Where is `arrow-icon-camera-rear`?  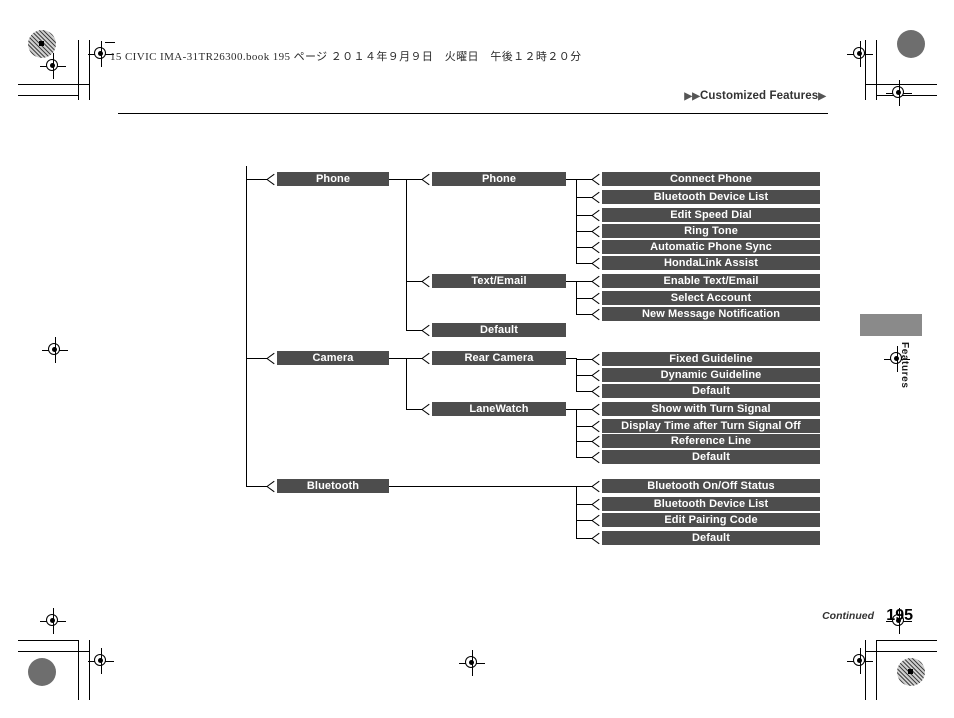 arrow-icon-camera-rear is located at coordinates (426, 358).